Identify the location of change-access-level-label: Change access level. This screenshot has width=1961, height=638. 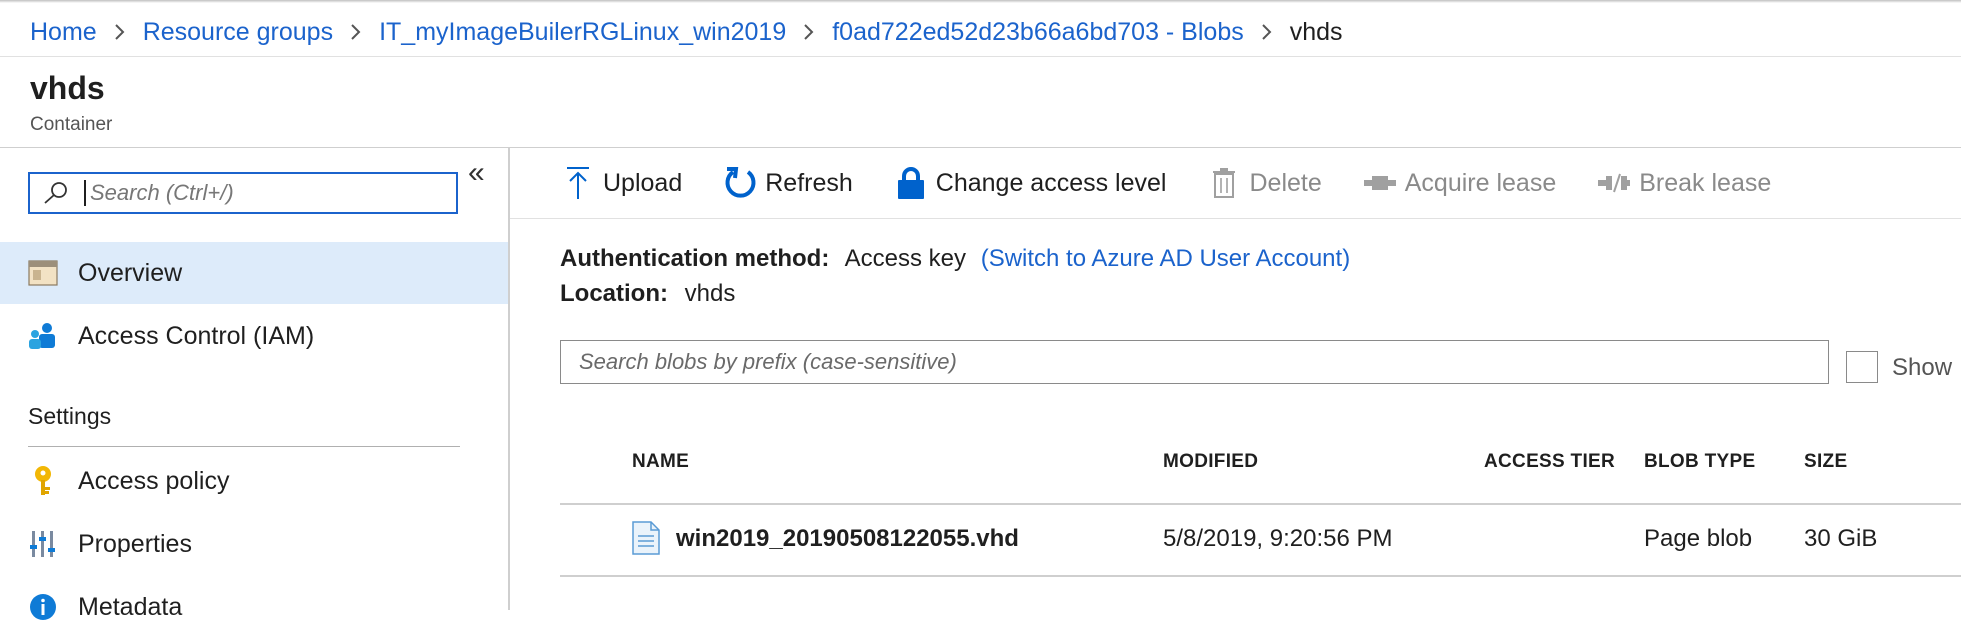
(1051, 182).